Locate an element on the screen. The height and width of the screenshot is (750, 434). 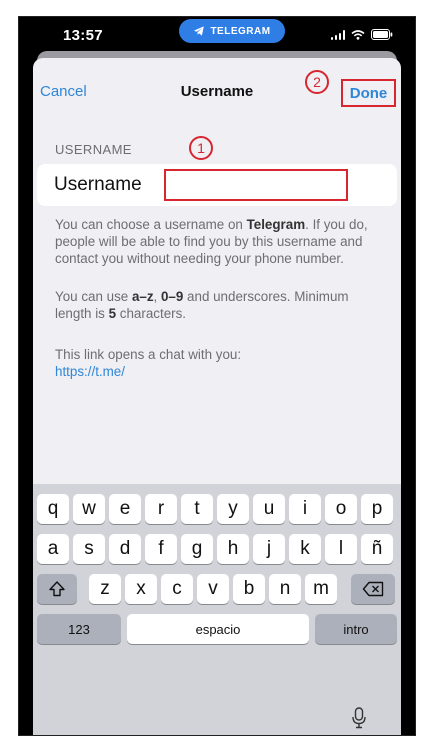
key-a: a is located at coordinates (53, 549).